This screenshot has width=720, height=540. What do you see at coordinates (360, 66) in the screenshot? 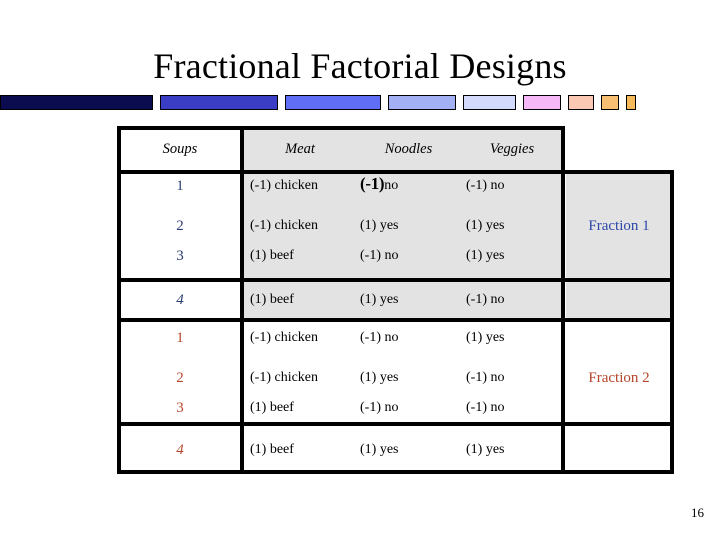
I see `page-title: Fractional Factorial Designs` at bounding box center [360, 66].